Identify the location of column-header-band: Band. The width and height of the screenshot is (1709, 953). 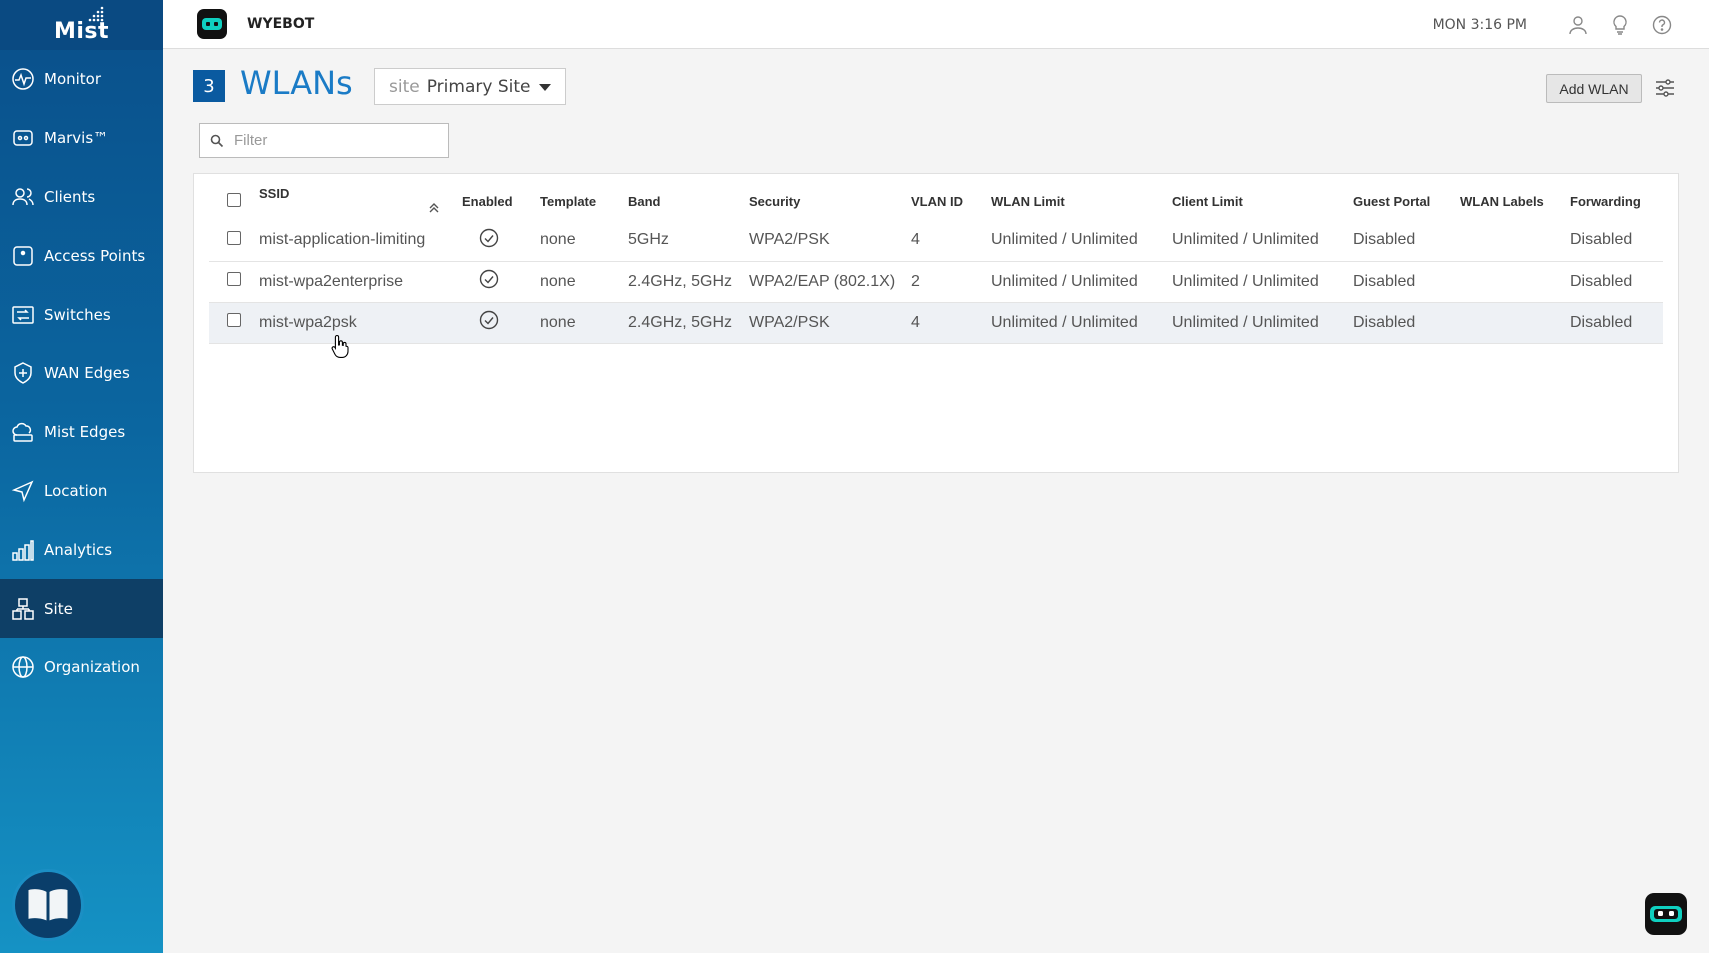
(688, 201).